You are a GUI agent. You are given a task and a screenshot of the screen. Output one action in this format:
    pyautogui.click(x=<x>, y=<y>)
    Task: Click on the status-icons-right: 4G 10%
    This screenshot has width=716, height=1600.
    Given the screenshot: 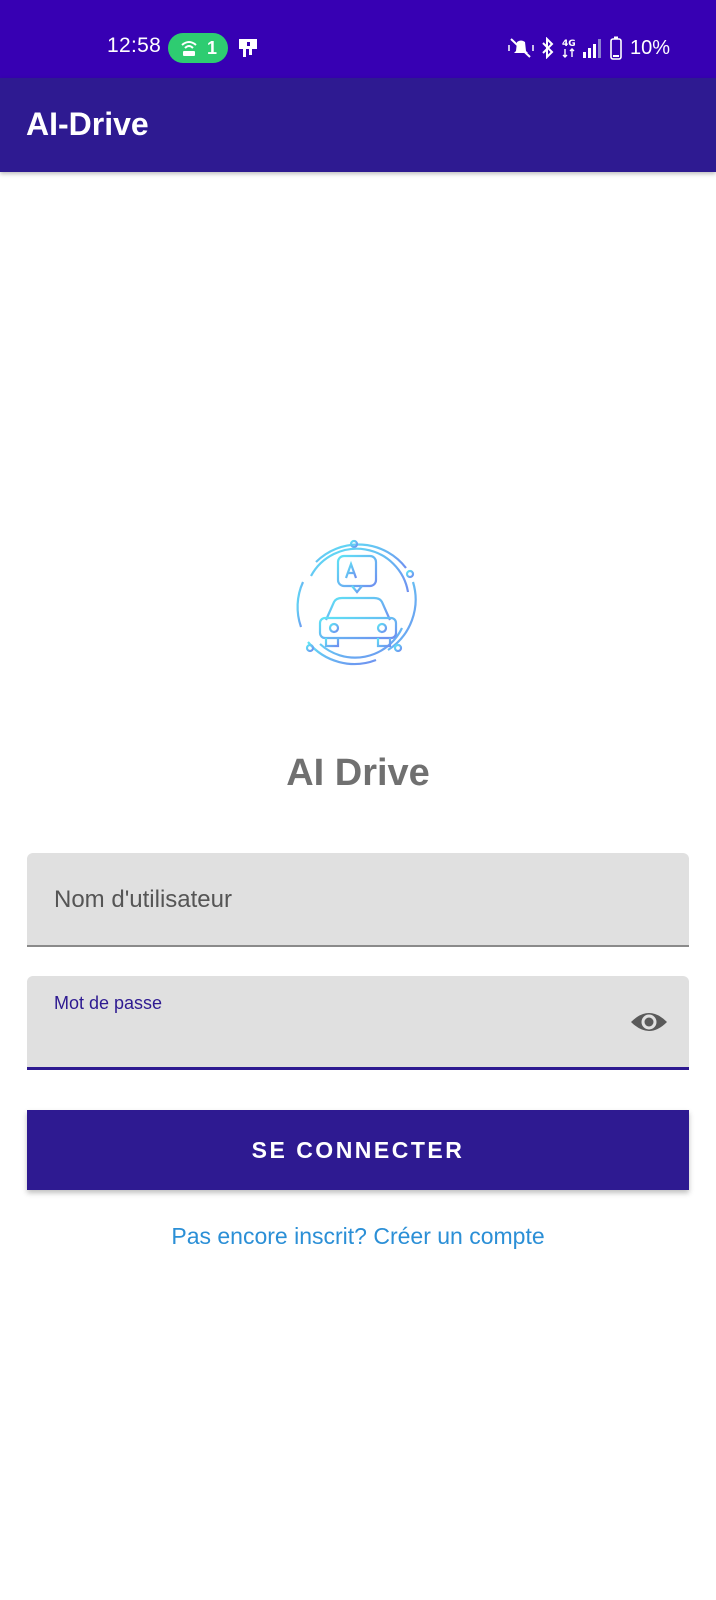 What is the action you would take?
    pyautogui.click(x=589, y=48)
    